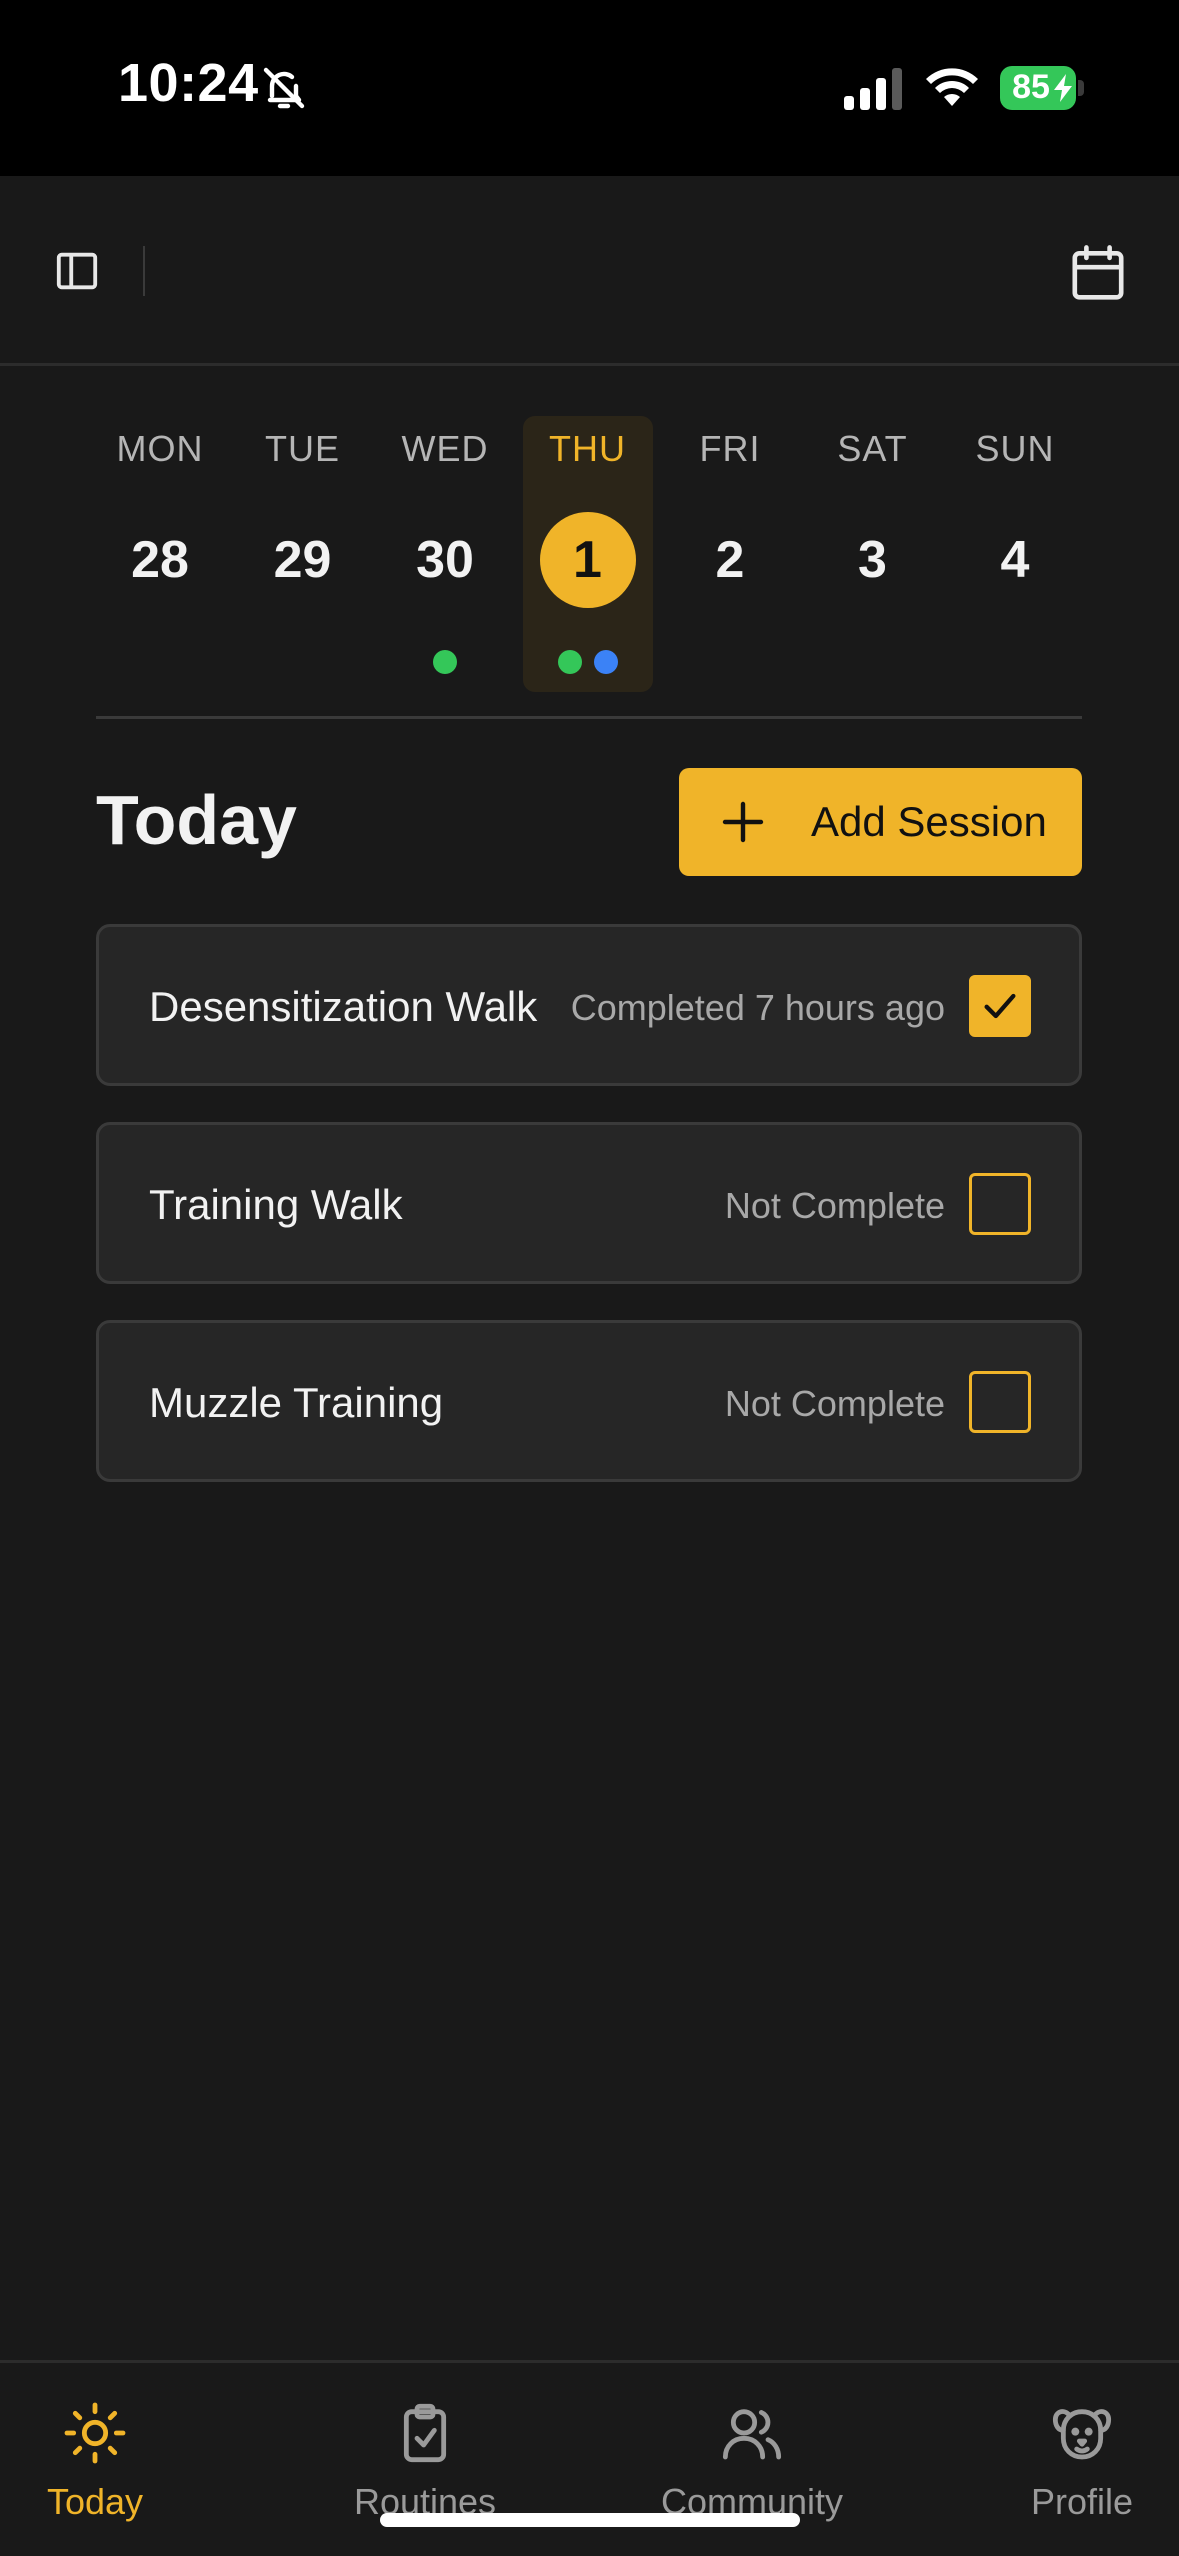  I want to click on day-mon: MON 28, so click(160, 554).